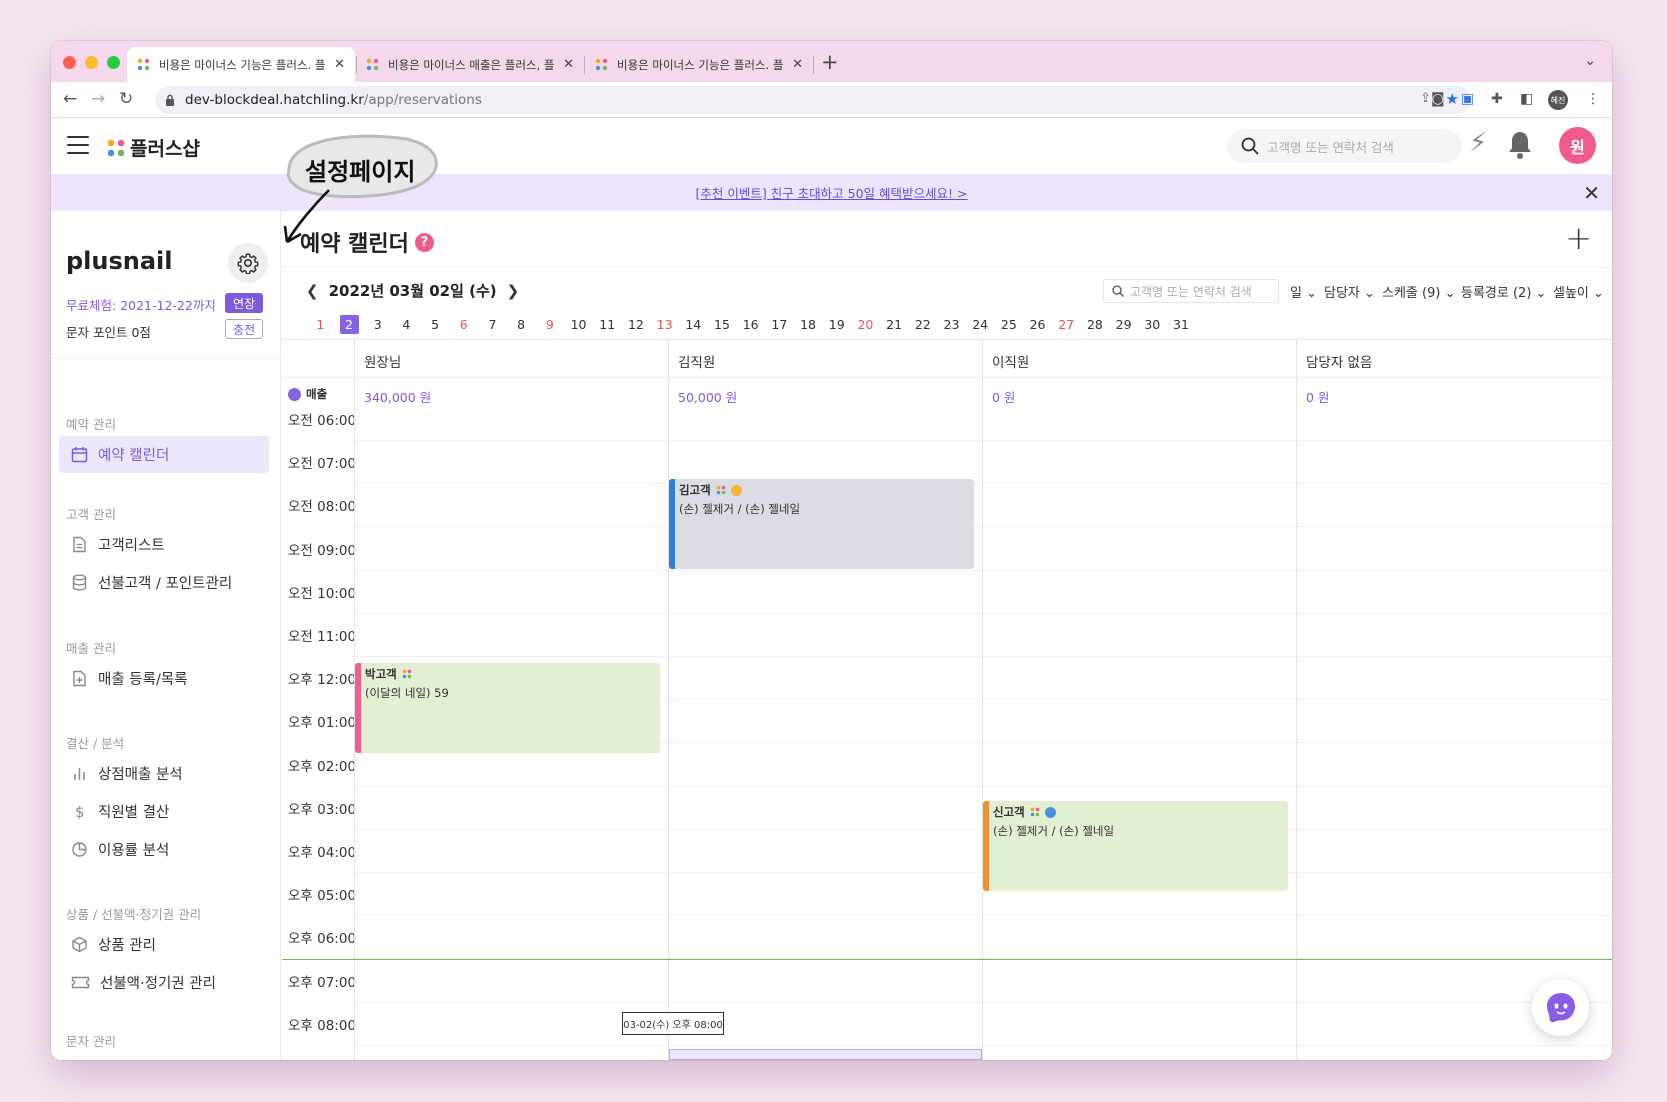  I want to click on day-17: 17, so click(779, 324).